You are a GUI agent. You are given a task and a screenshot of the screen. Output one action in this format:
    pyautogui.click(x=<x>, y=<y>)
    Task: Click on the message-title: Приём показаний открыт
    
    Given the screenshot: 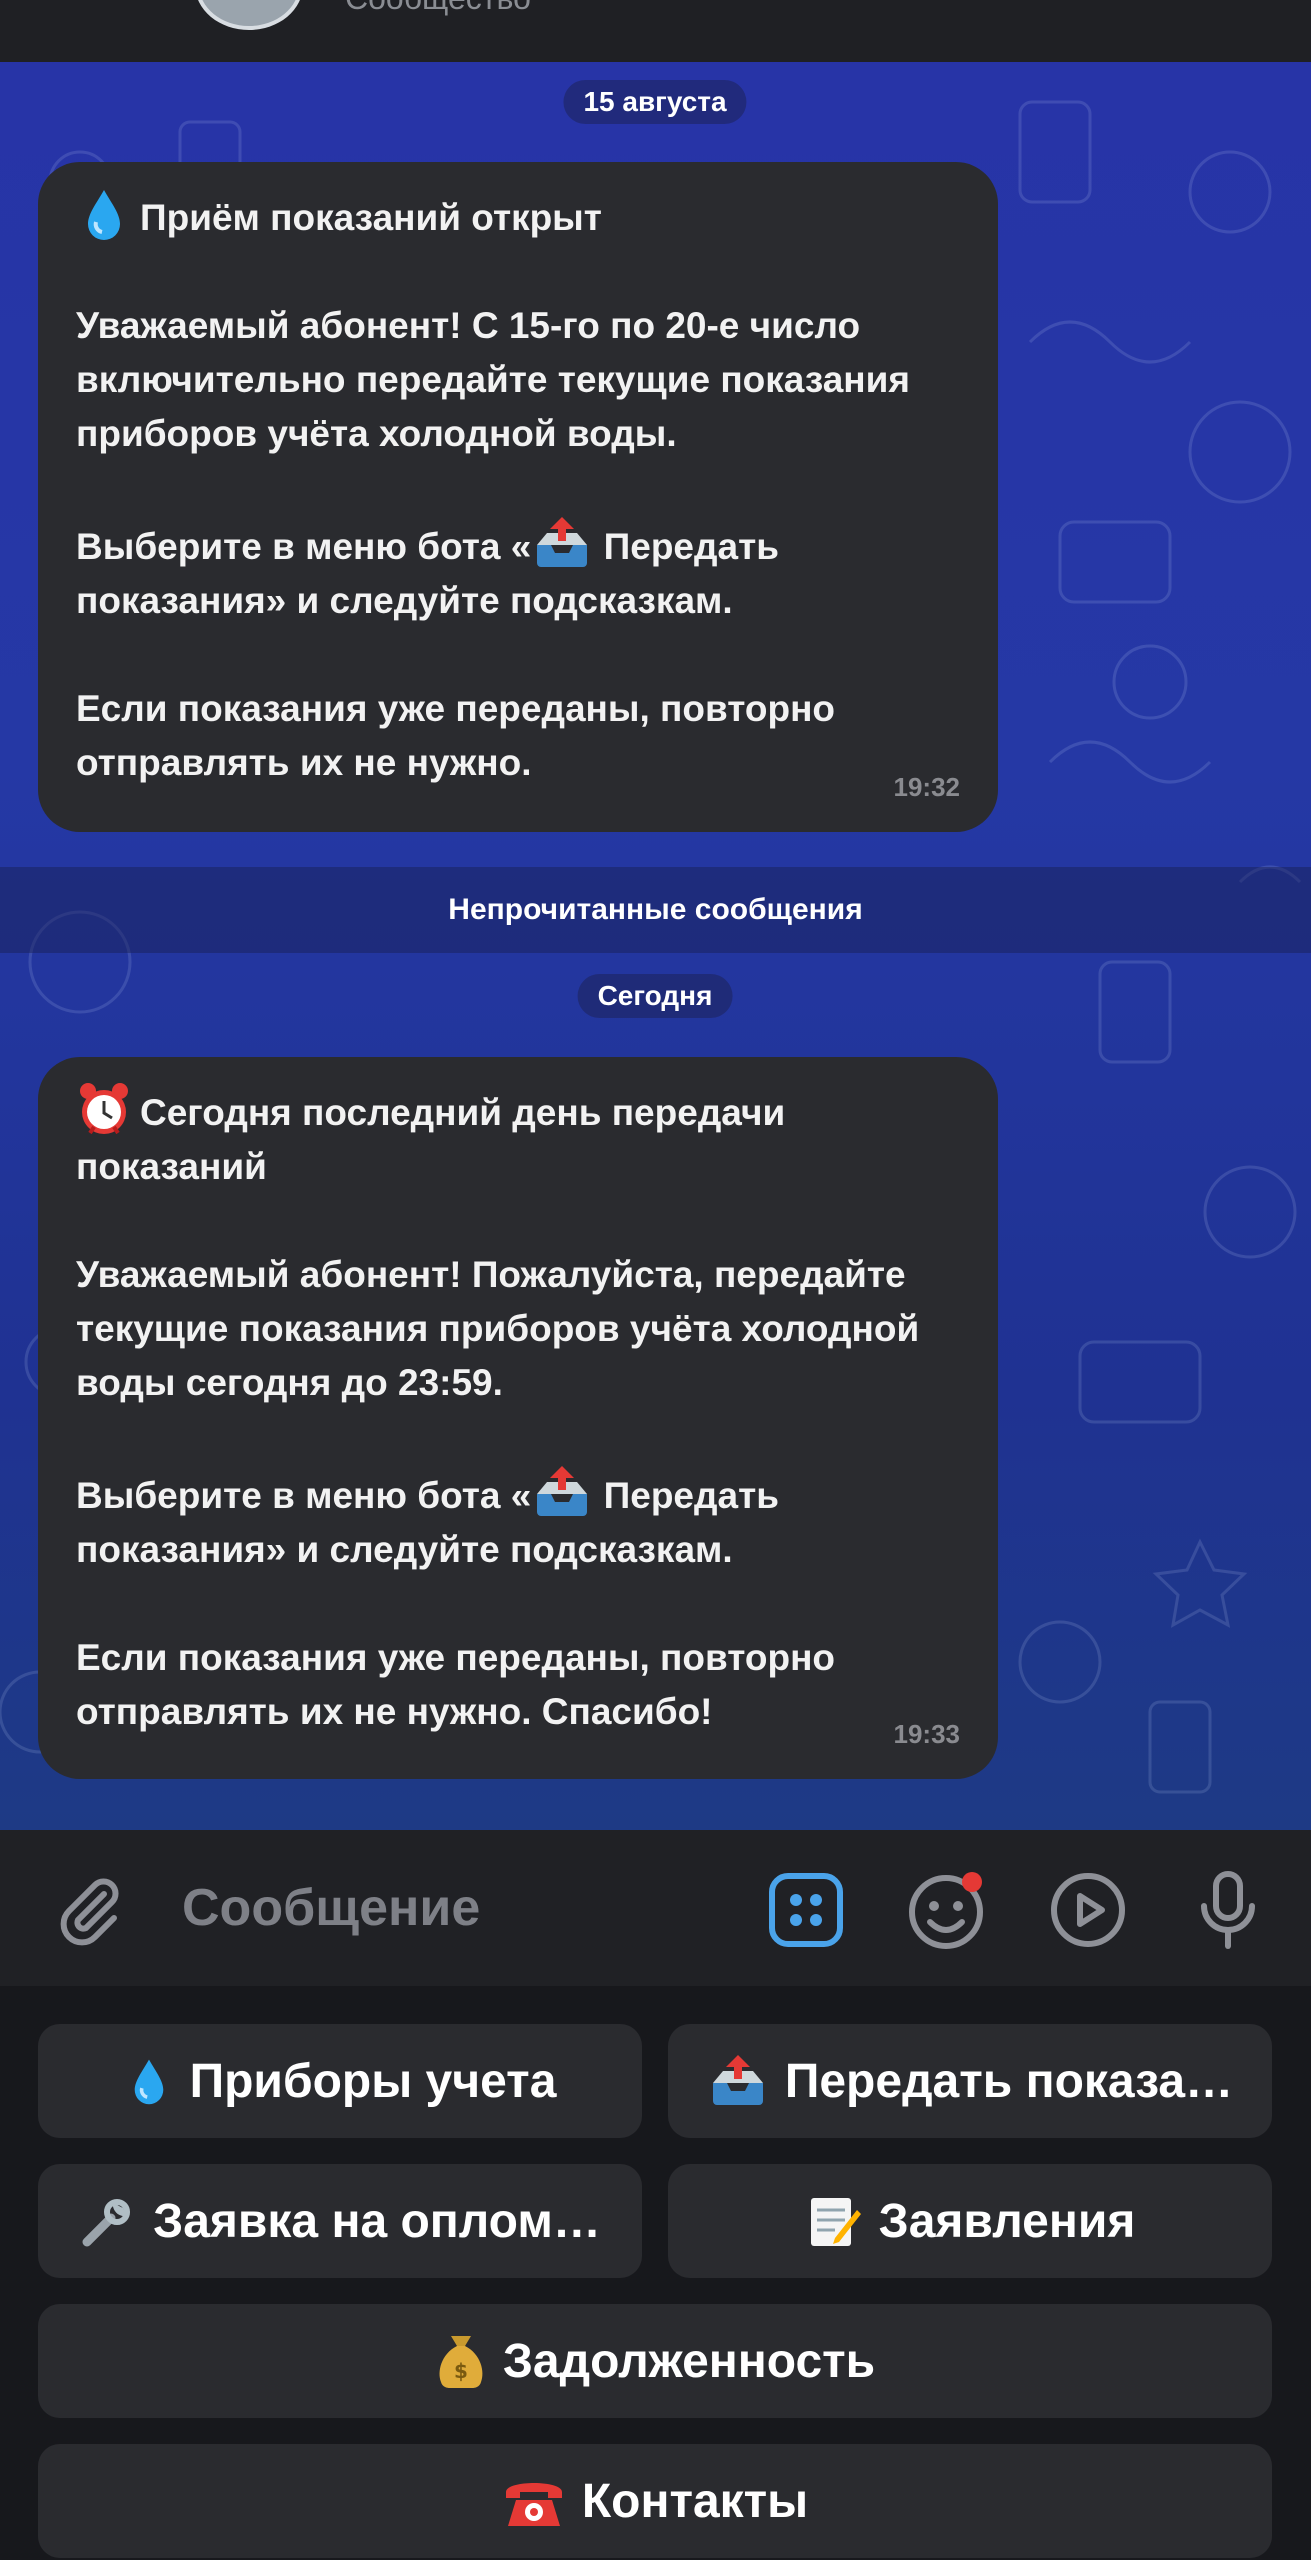 What is the action you would take?
    pyautogui.click(x=518, y=215)
    